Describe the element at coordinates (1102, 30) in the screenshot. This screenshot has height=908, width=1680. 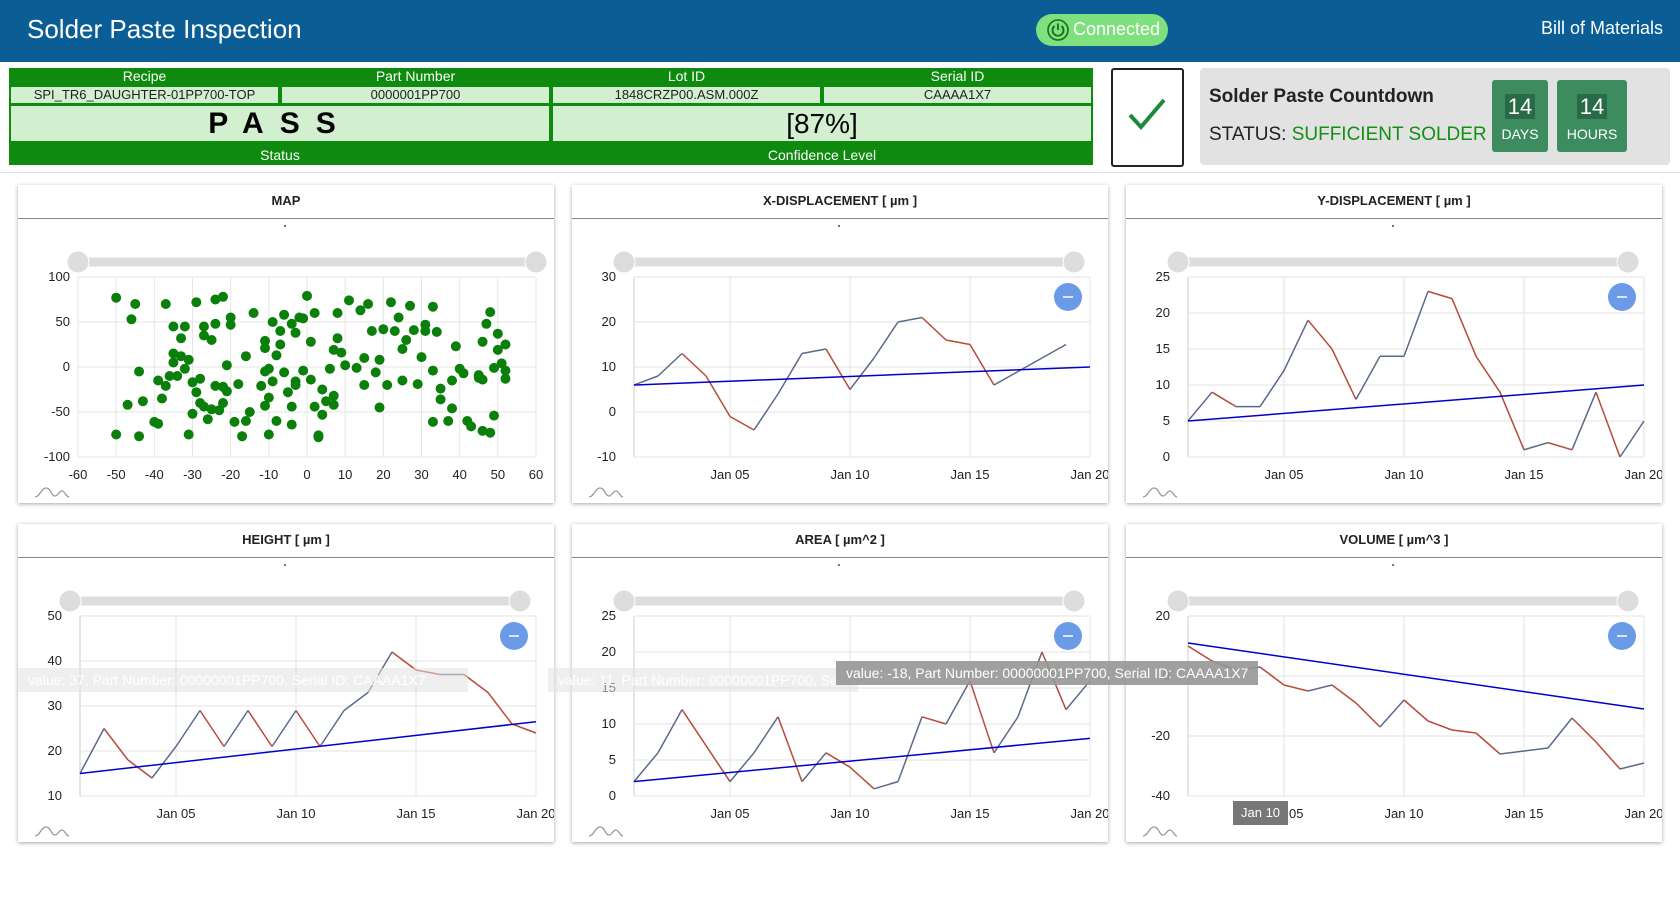
I see `connection-status: Connected` at that location.